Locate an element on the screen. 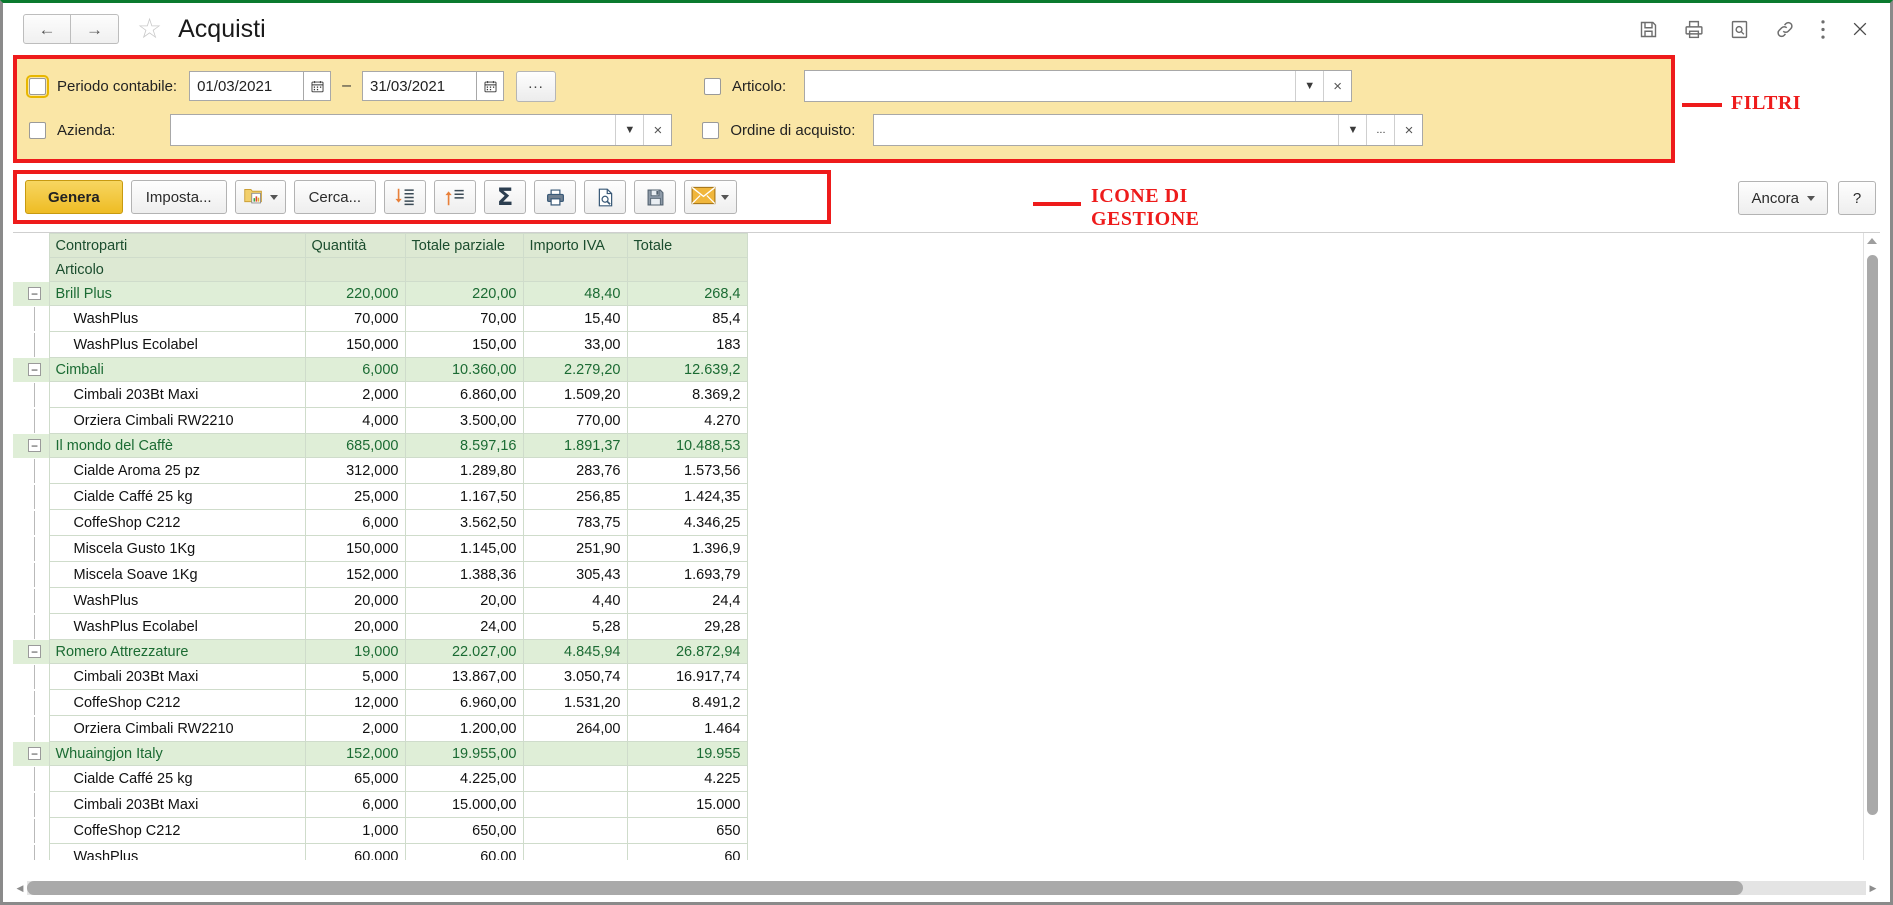  purchase-order-input is located at coordinates (1106, 130).